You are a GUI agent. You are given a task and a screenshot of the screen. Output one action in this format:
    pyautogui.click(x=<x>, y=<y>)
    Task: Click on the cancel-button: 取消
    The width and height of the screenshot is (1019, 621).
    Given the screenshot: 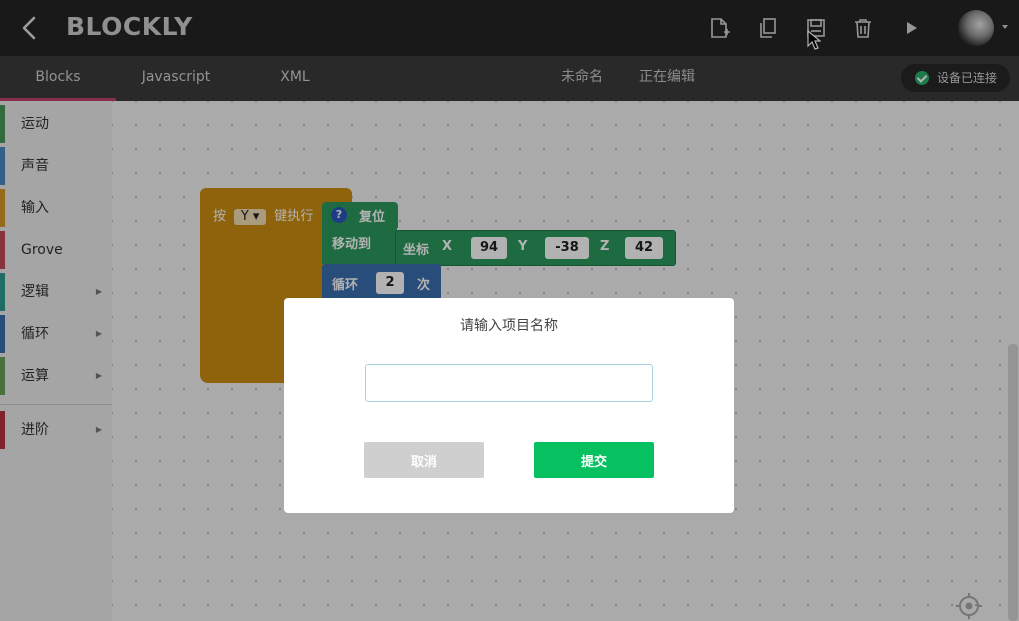 What is the action you would take?
    pyautogui.click(x=424, y=460)
    